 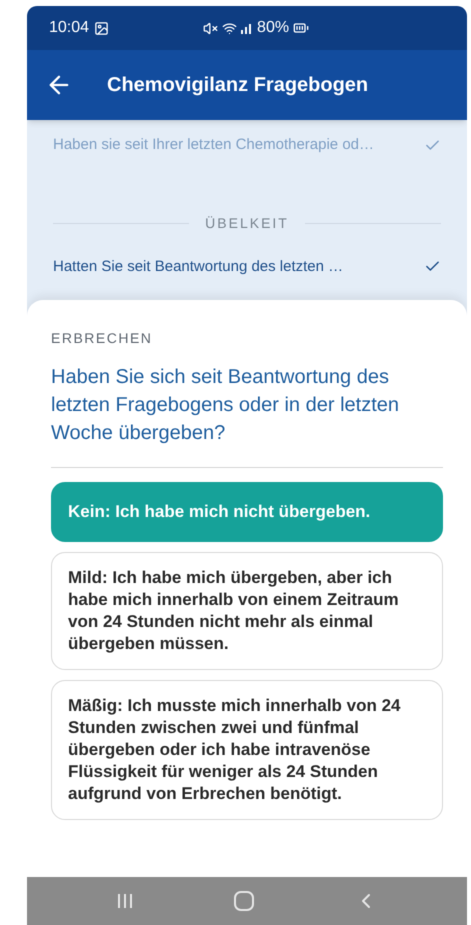 I want to click on image-icon, so click(x=102, y=28).